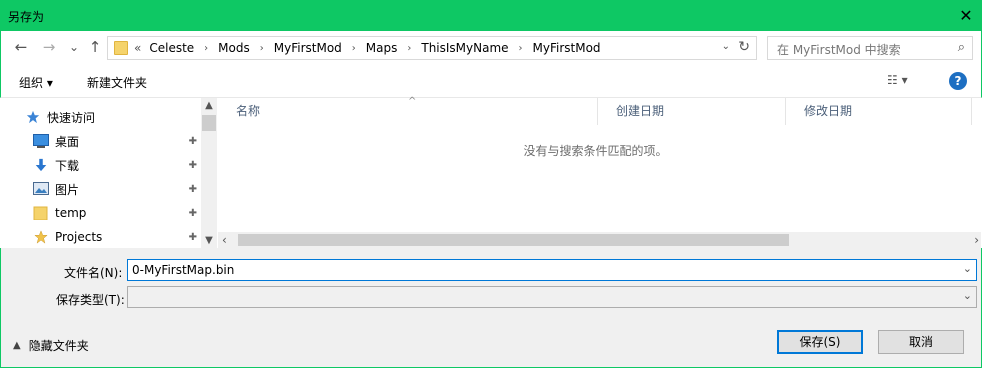  Describe the element at coordinates (209, 240) in the screenshot. I see `scroll-down-icon: ▼` at that location.